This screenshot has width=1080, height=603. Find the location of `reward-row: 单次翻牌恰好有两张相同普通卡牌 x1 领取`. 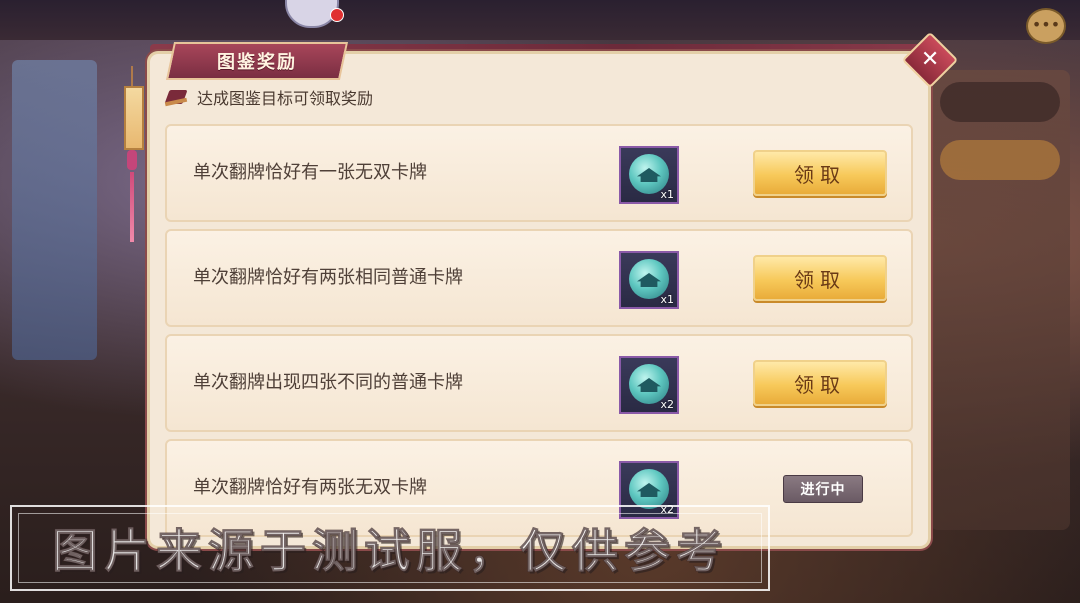

reward-row: 单次翻牌恰好有两张相同普通卡牌 x1 领取 is located at coordinates (539, 278).